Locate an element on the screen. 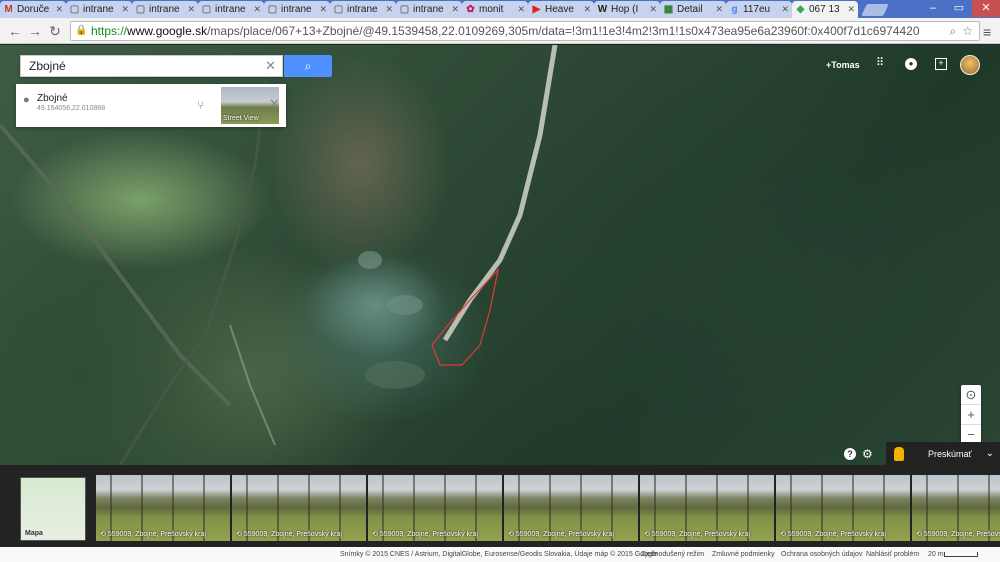 The image size is (1000, 562). minimize-button: – is located at coordinates (933, 8).